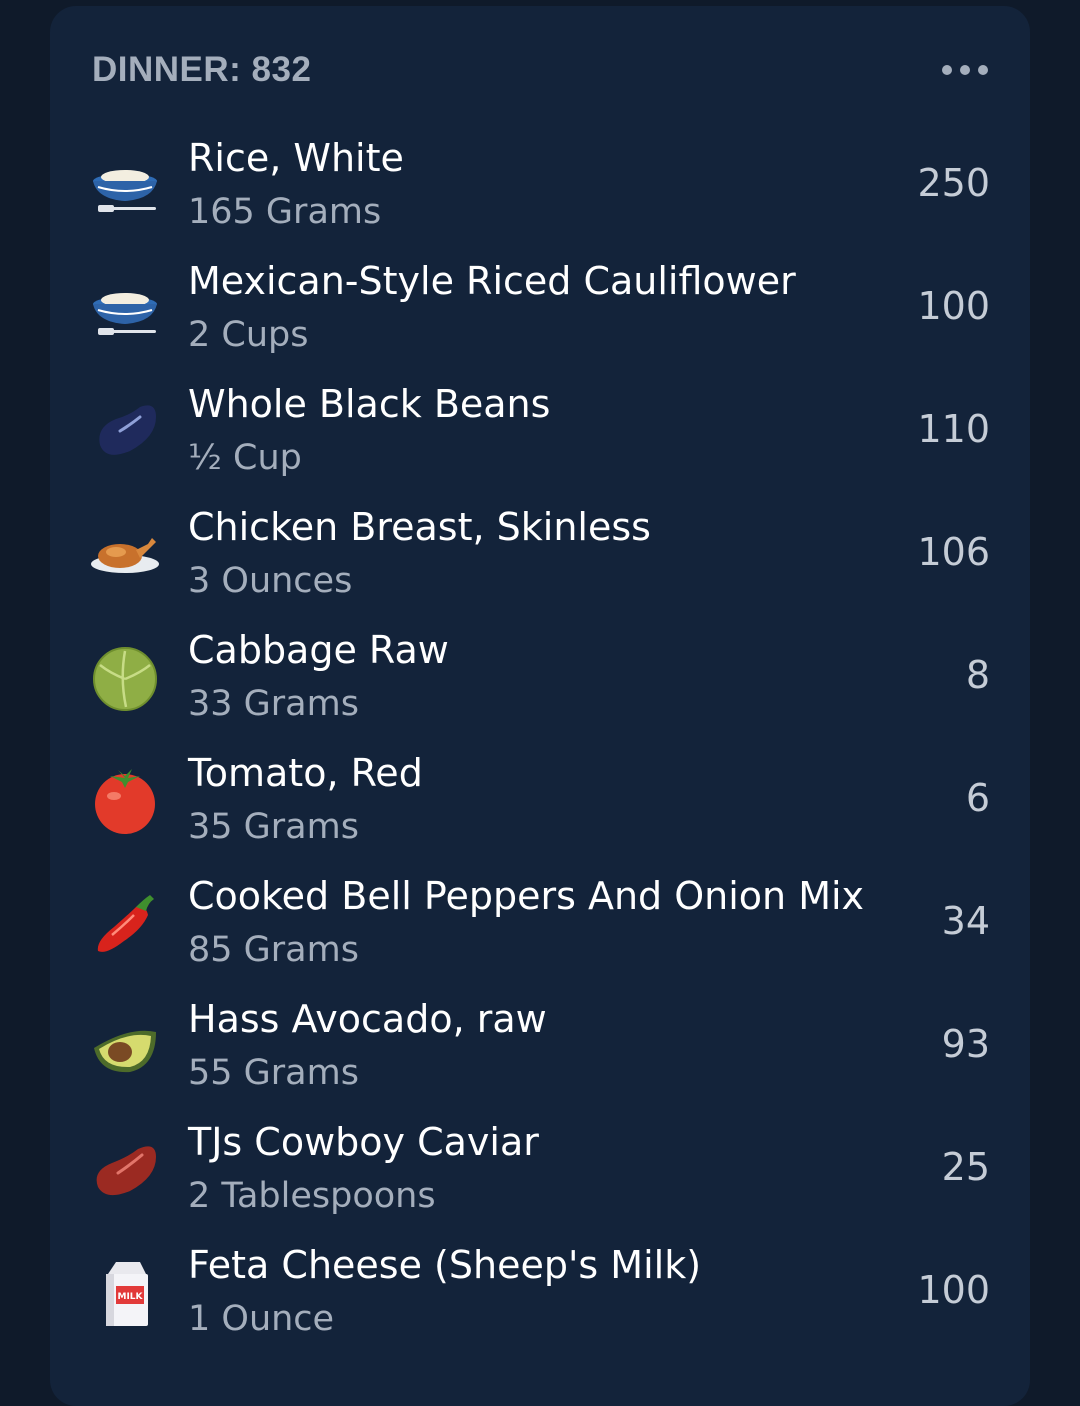  Describe the element at coordinates (977, 798) in the screenshot. I see `food-calories: 6` at that location.